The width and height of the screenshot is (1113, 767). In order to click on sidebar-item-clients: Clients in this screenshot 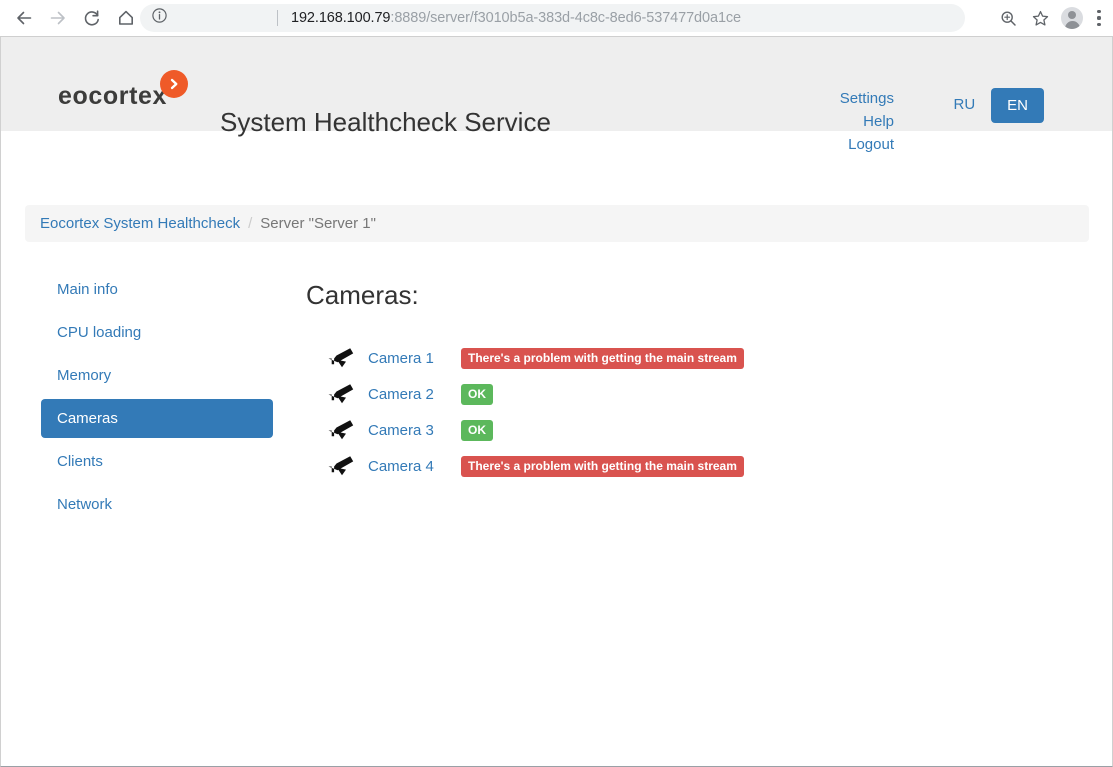, I will do `click(157, 461)`.